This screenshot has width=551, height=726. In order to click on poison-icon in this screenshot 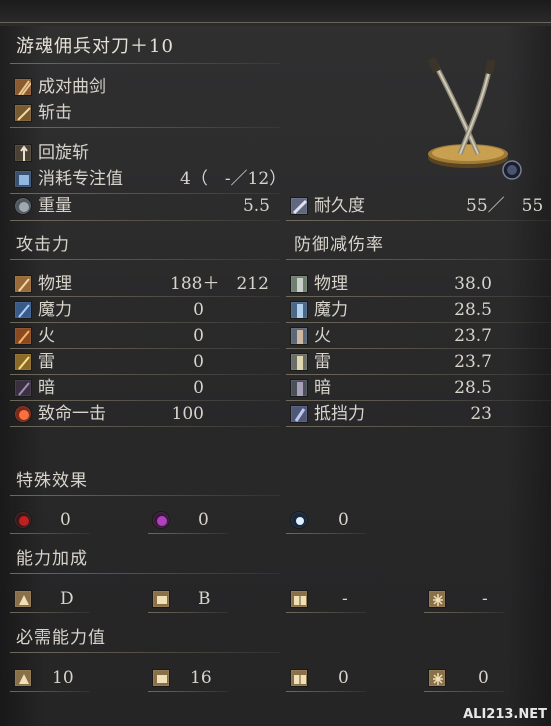, I will do `click(161, 520)`.